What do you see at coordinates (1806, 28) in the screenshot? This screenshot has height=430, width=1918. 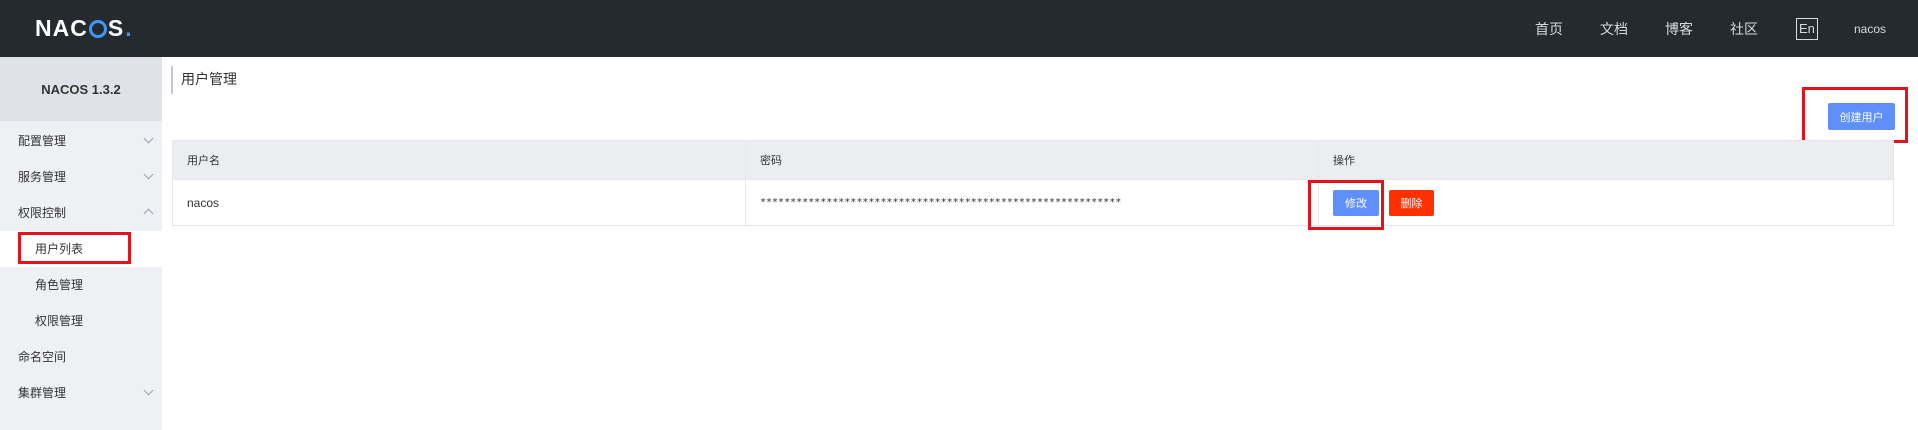 I see `language-toggle-button: En` at bounding box center [1806, 28].